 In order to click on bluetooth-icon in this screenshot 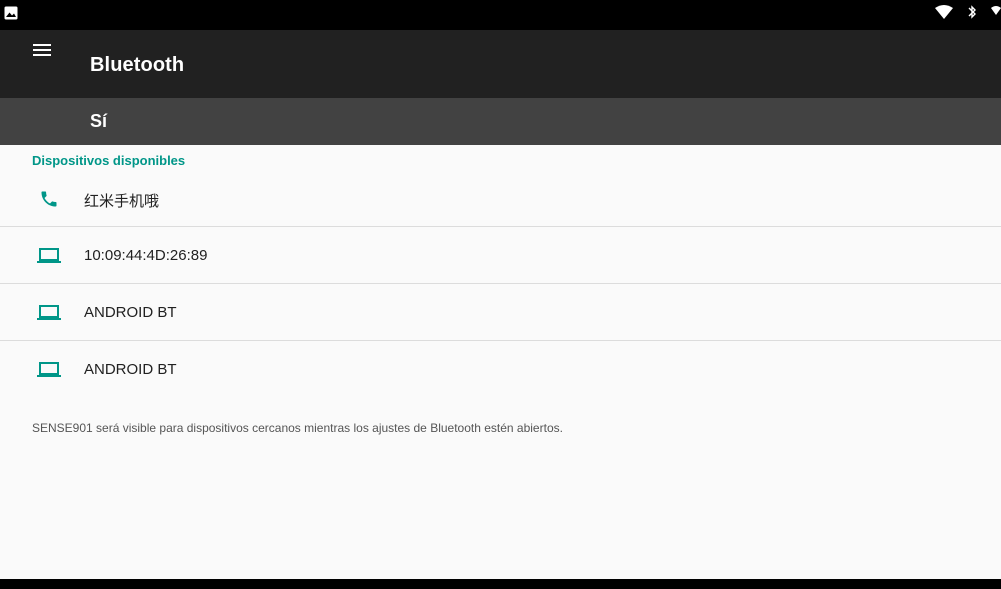, I will do `click(972, 14)`.